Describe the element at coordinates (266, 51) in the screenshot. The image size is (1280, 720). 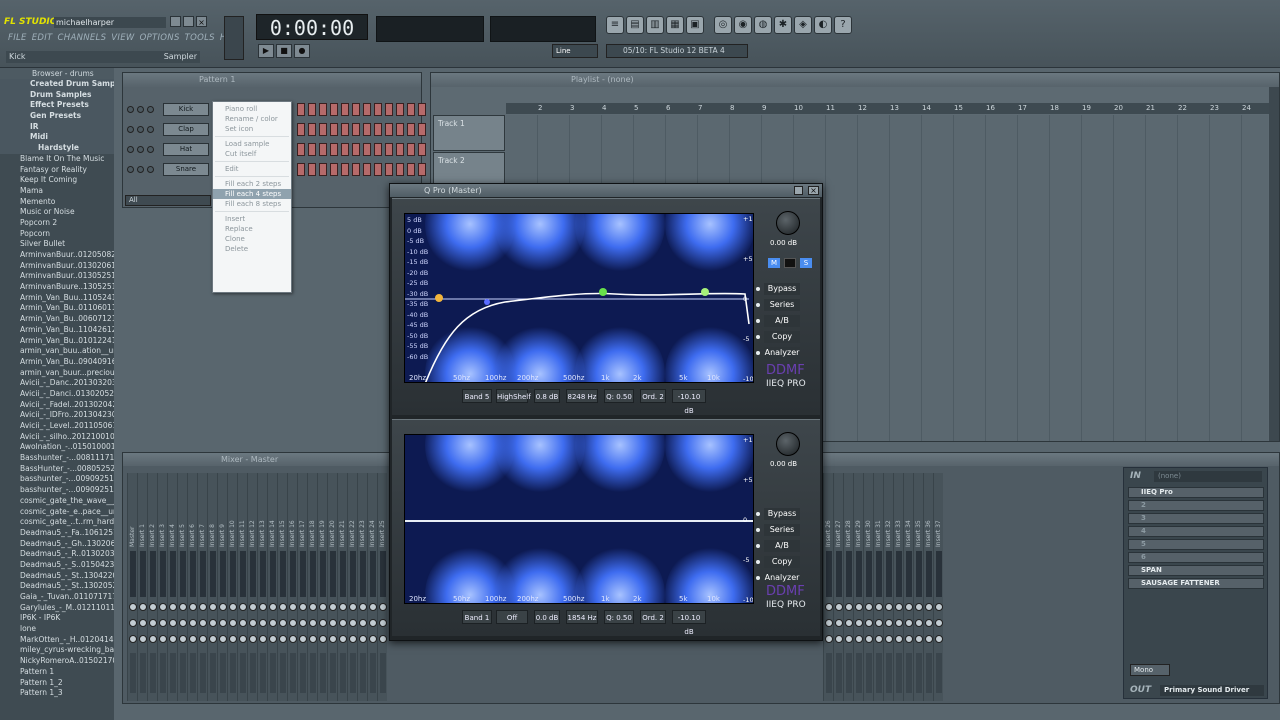
I see `play-button: ▶` at that location.